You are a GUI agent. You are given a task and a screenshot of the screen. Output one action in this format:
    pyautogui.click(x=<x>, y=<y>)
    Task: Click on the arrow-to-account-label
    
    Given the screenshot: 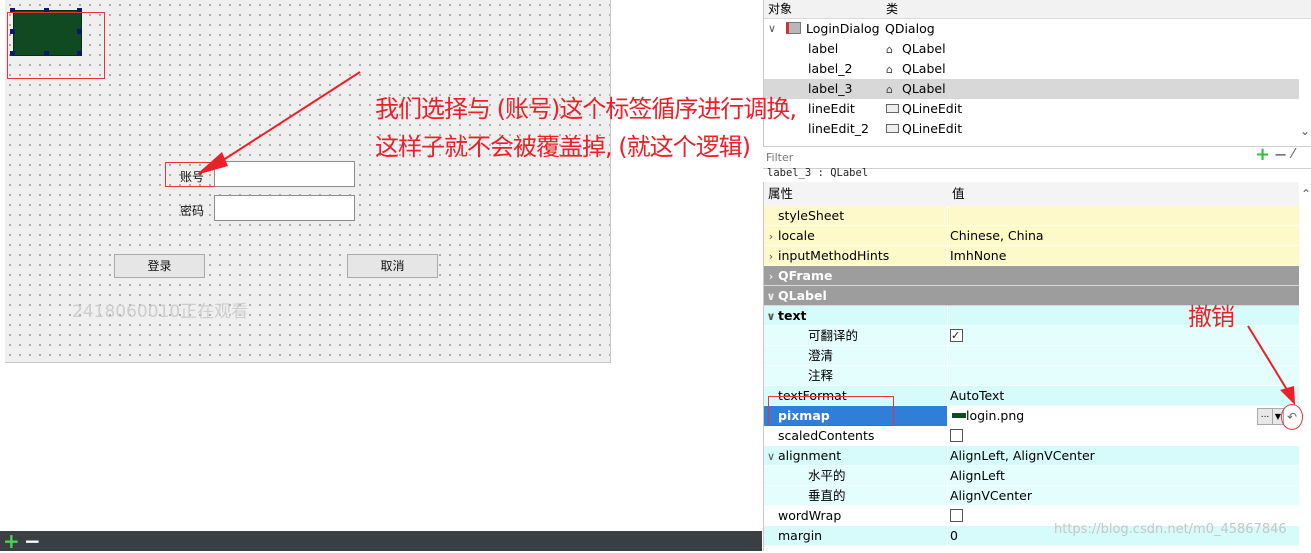 What is the action you would take?
    pyautogui.click(x=287, y=119)
    